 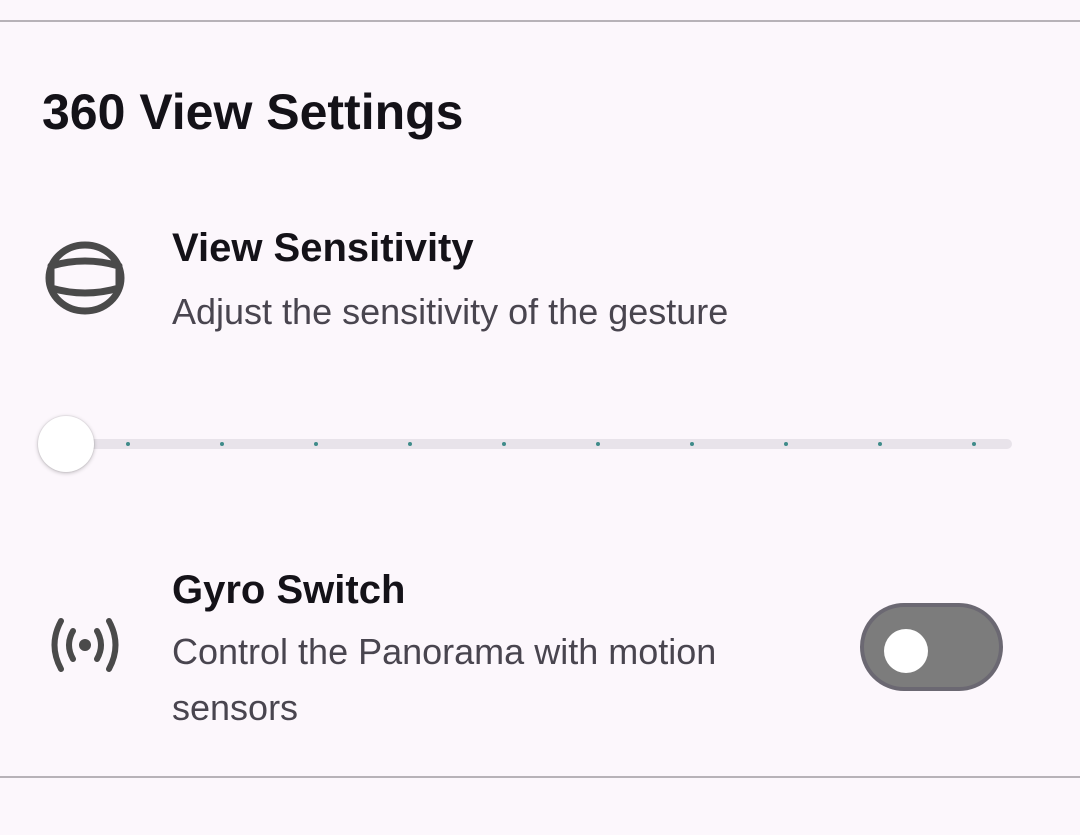 I want to click on gyro-switch-subtitle: Control the Panorama with motion sensors, so click(x=444, y=679).